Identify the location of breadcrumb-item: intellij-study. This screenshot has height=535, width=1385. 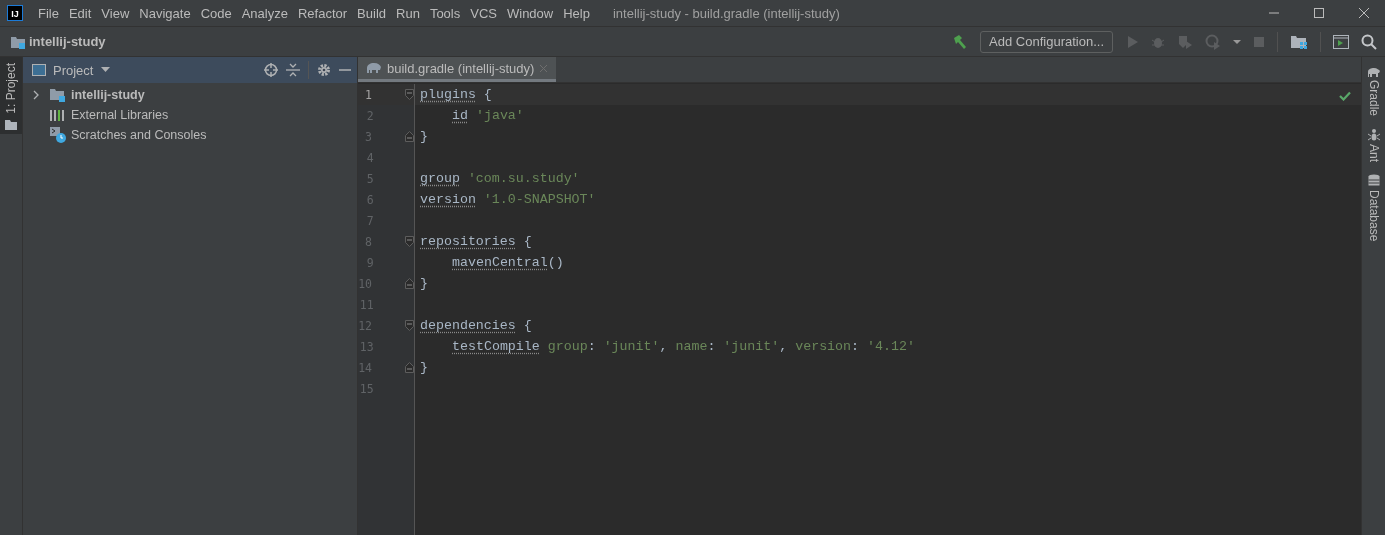
(67, 41).